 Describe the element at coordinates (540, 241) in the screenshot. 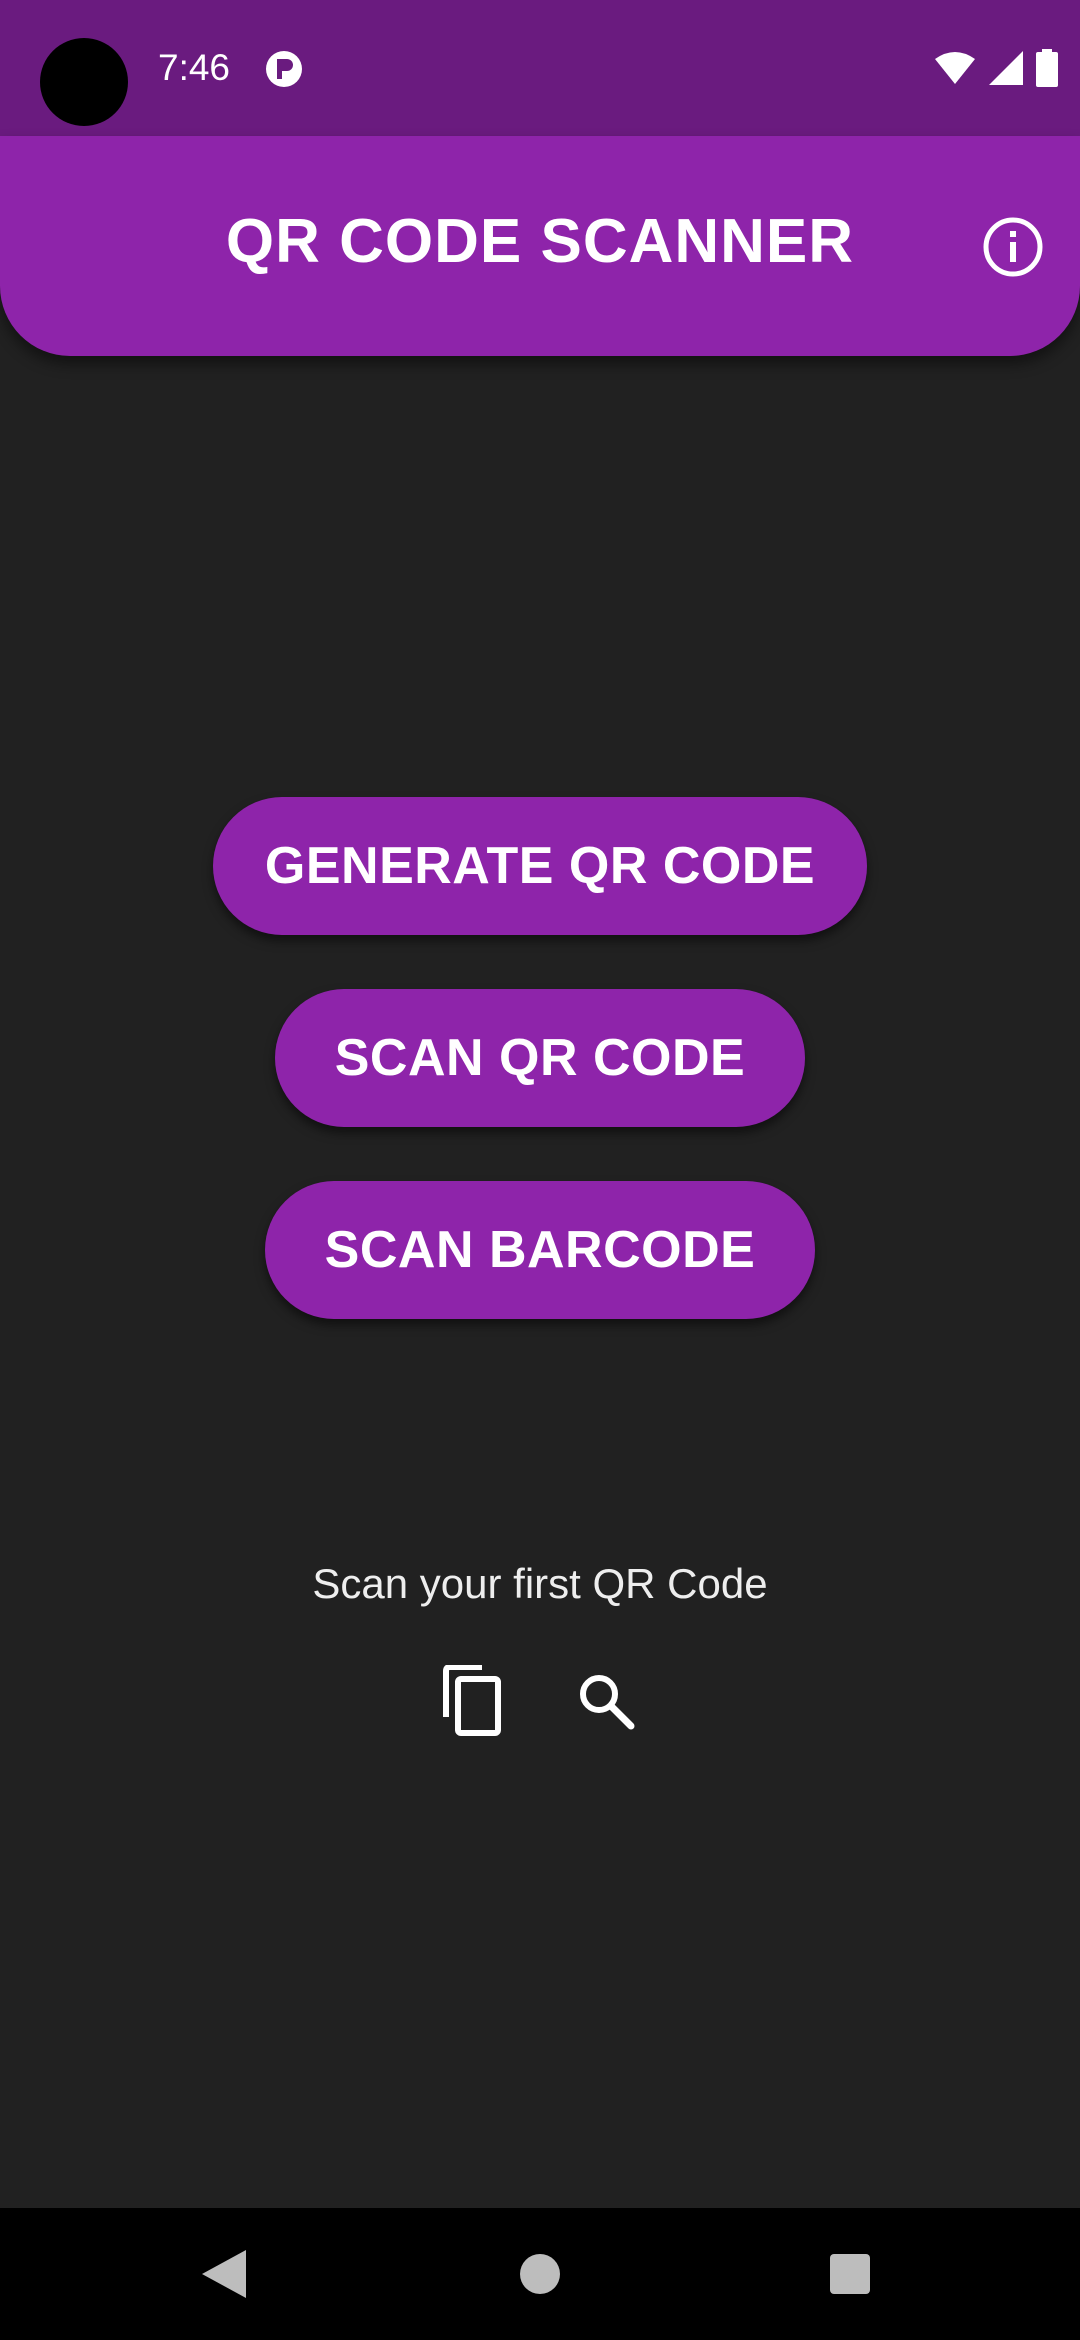

I see `app-title: QR CODE SCANNER` at that location.